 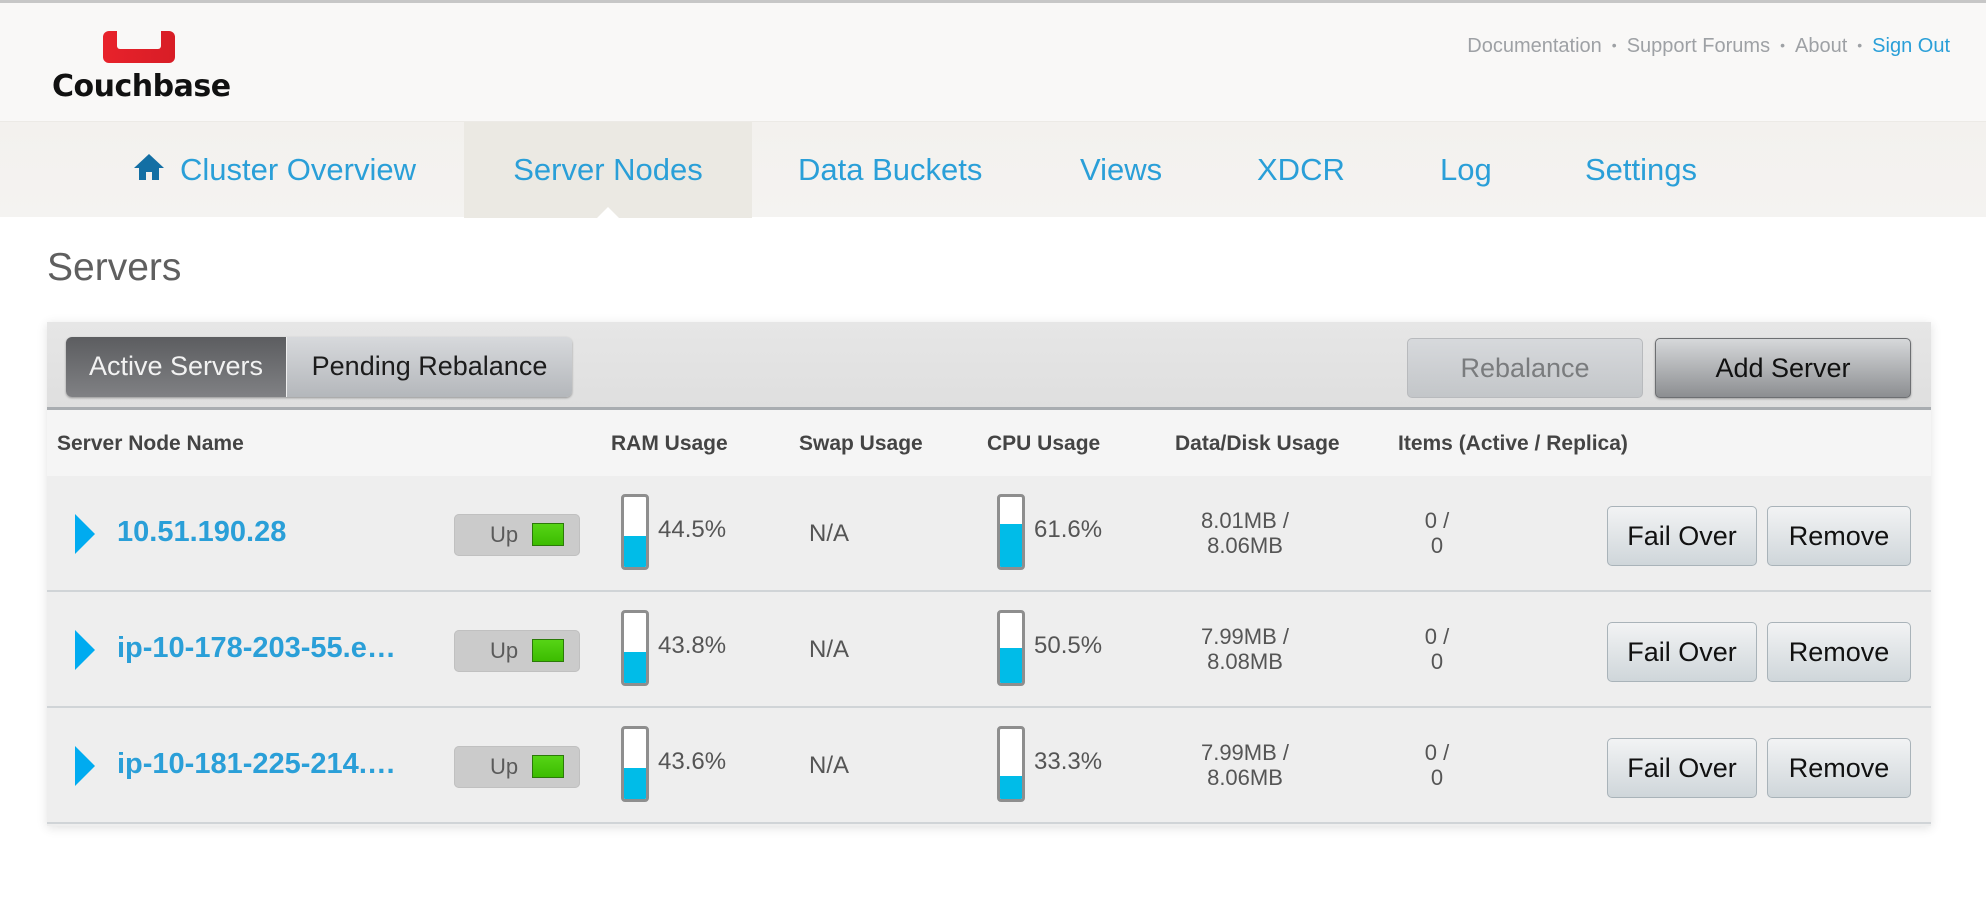 What do you see at coordinates (1783, 368) in the screenshot?
I see `add-server-button: Add Server` at bounding box center [1783, 368].